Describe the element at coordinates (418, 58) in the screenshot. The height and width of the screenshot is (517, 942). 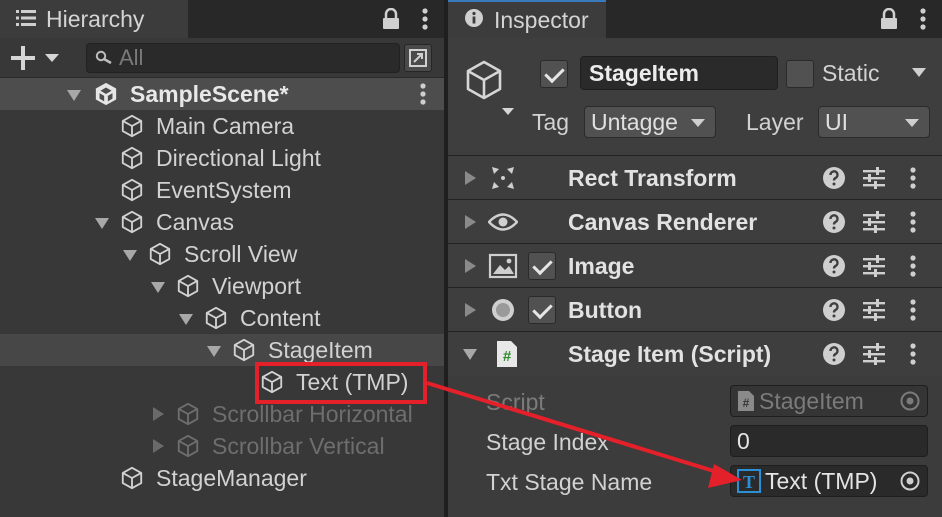
I see `scene-visibility-button` at that location.